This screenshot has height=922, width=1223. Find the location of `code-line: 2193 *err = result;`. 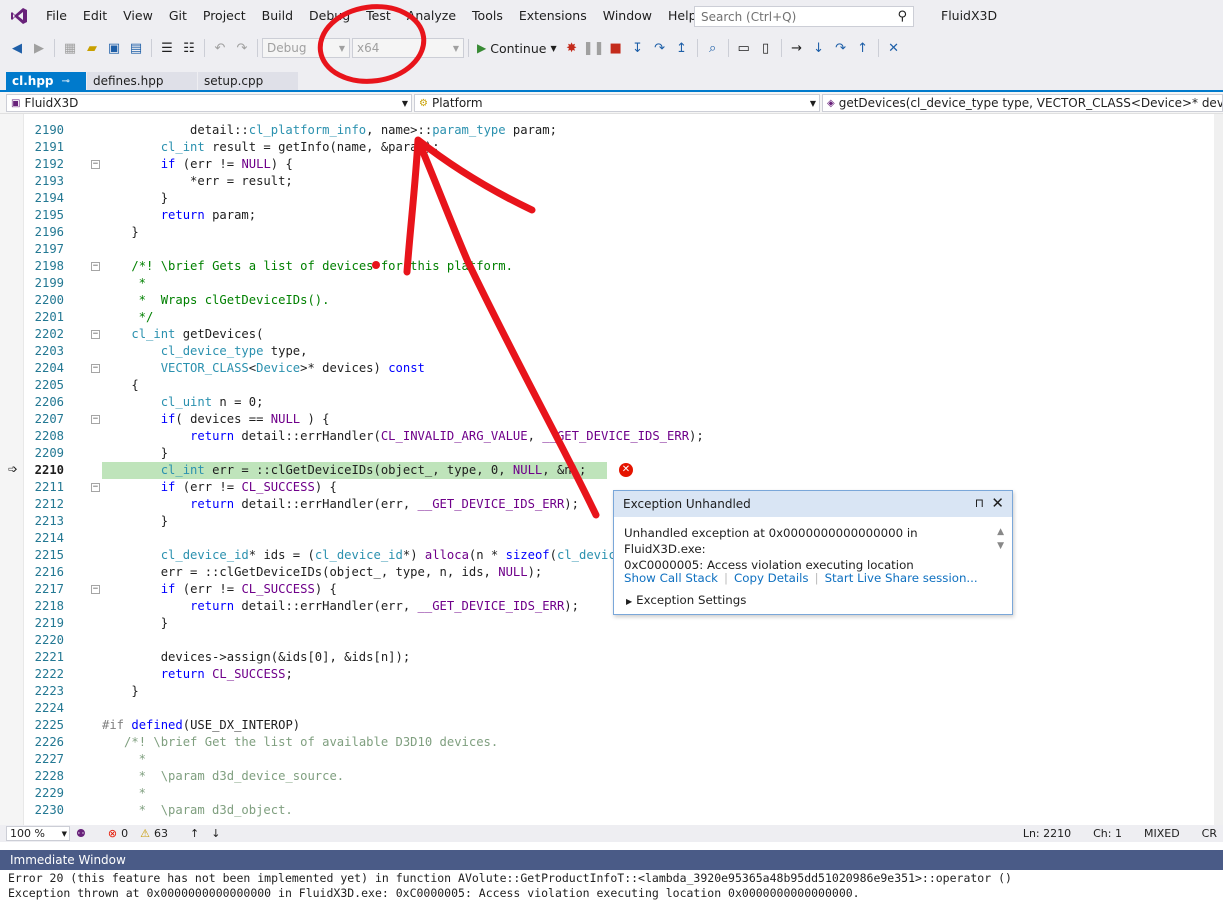

code-line: 2193 *err = result; is located at coordinates (611, 181).